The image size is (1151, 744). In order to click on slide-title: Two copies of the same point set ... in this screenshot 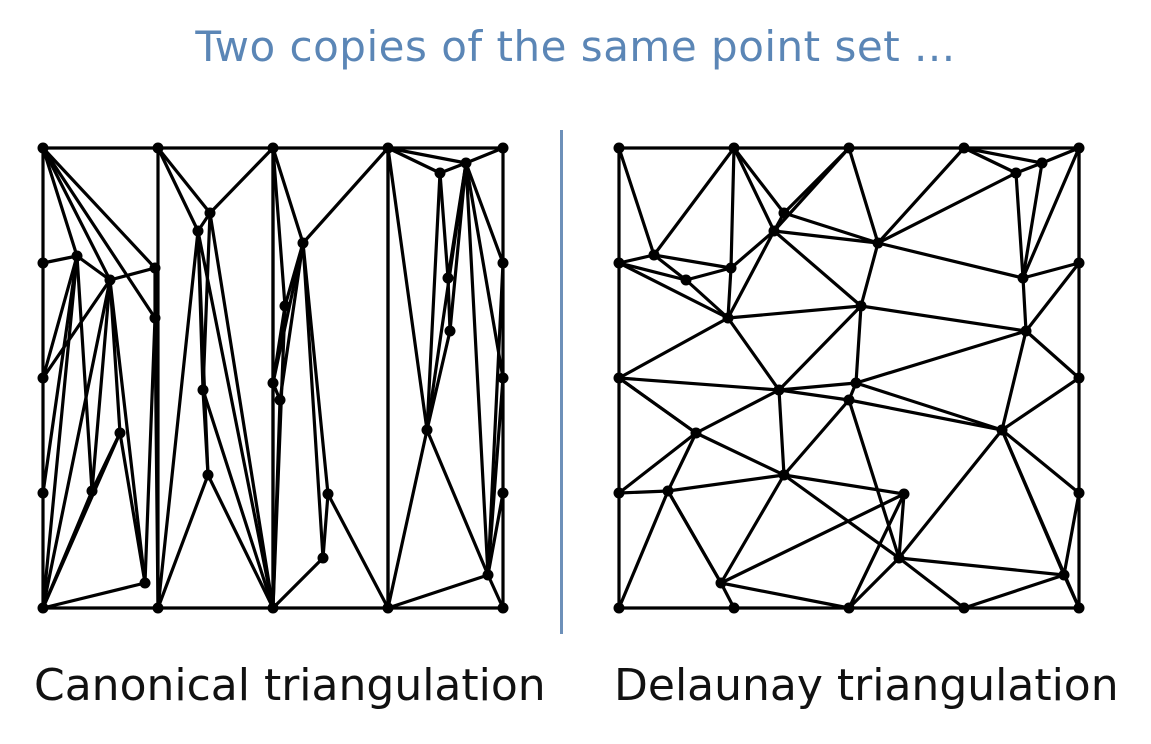, I will do `click(575, 46)`.